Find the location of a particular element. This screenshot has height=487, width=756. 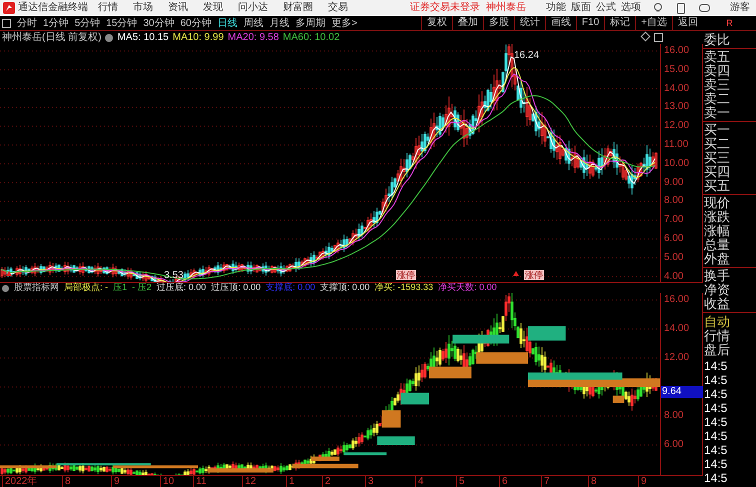

quote-label: 买五 is located at coordinates (717, 186).